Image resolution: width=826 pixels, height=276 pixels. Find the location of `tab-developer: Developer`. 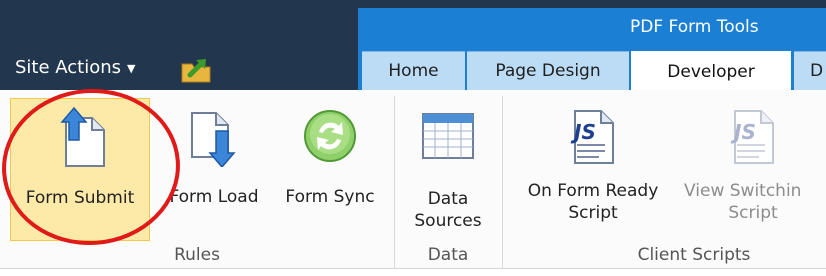

tab-developer: Developer is located at coordinates (711, 71).